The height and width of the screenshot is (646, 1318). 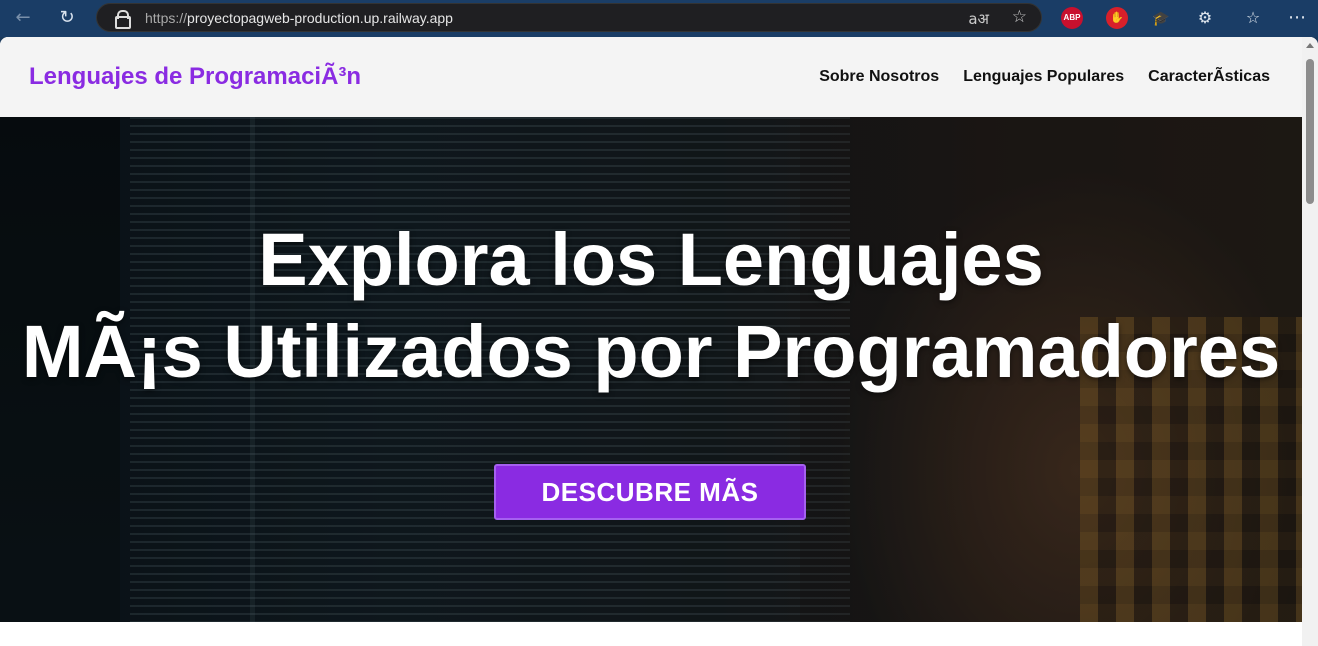 I want to click on nav-sobre-nosotros: Sobre Nosotros, so click(x=879, y=77).